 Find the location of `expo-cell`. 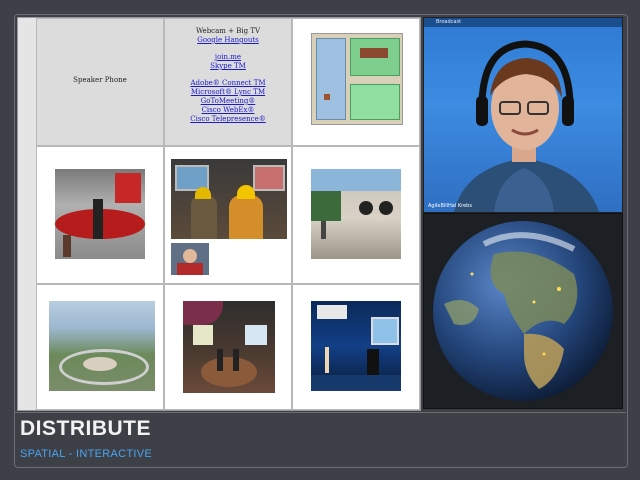

expo-cell is located at coordinates (356, 347).